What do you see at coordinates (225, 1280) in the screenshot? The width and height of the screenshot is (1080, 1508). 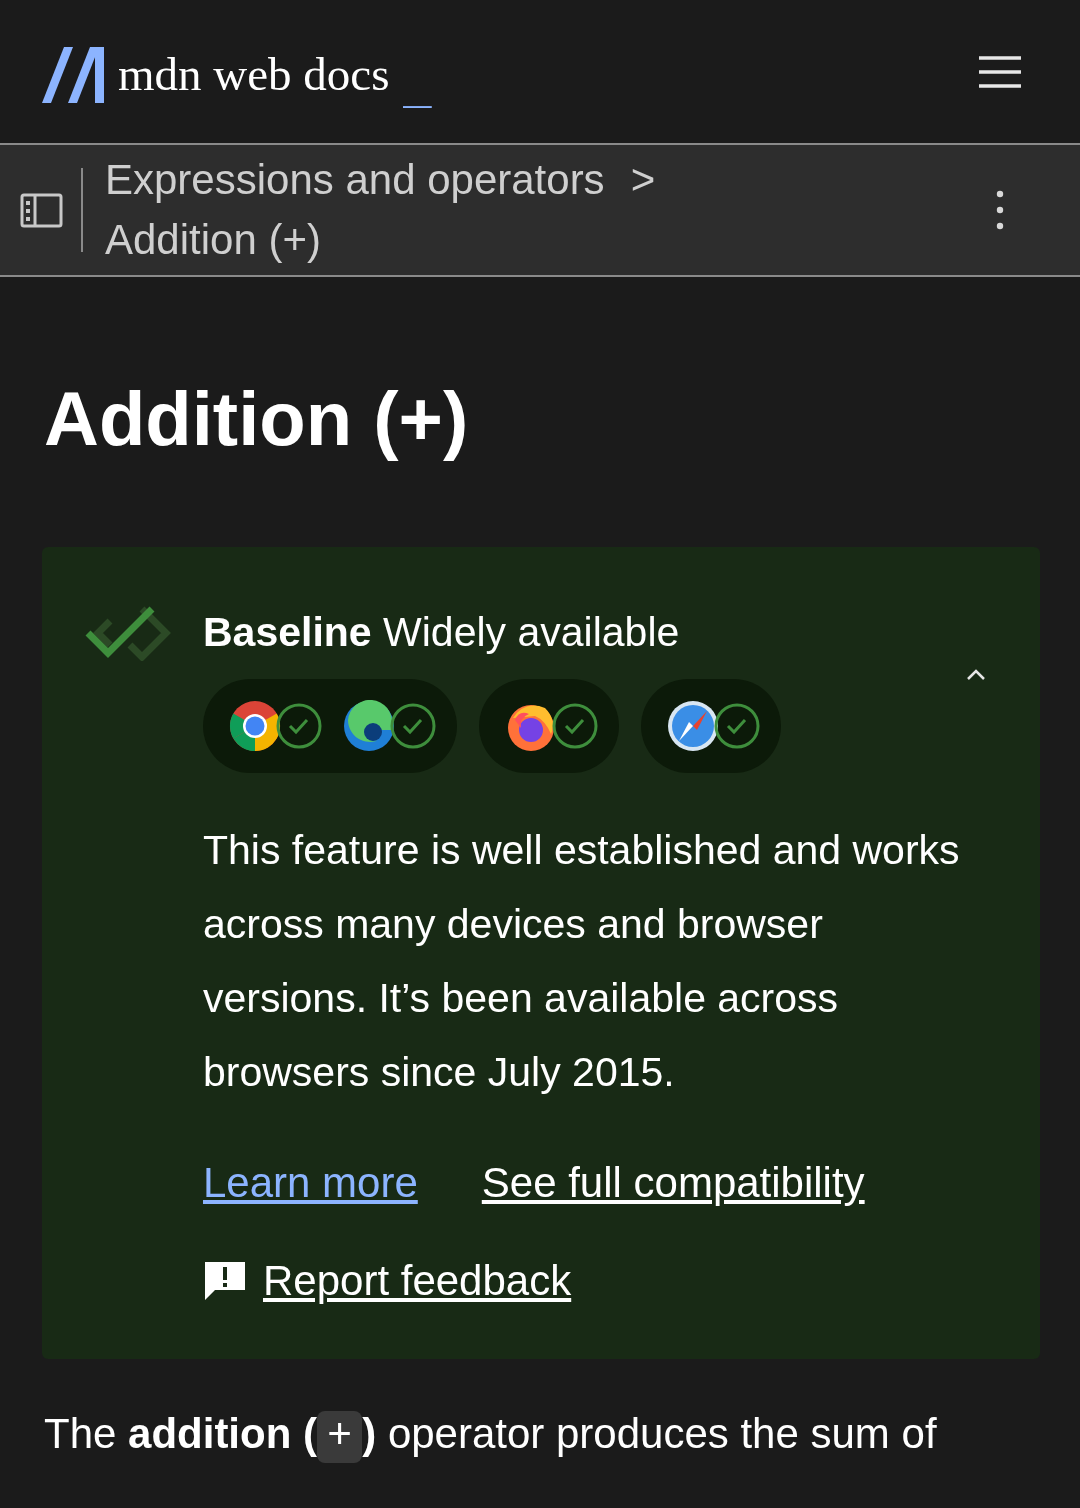 I see `feedback-icon` at bounding box center [225, 1280].